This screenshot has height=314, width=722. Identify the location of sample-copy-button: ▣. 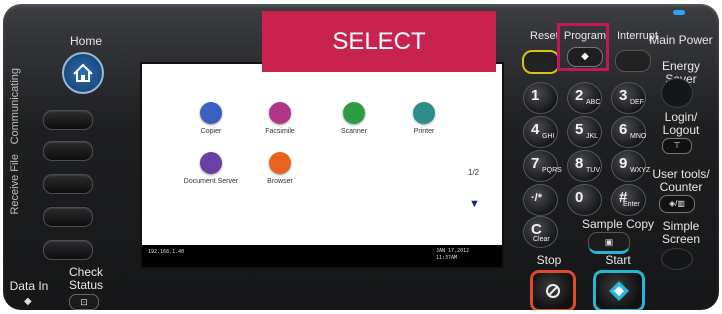
(609, 243).